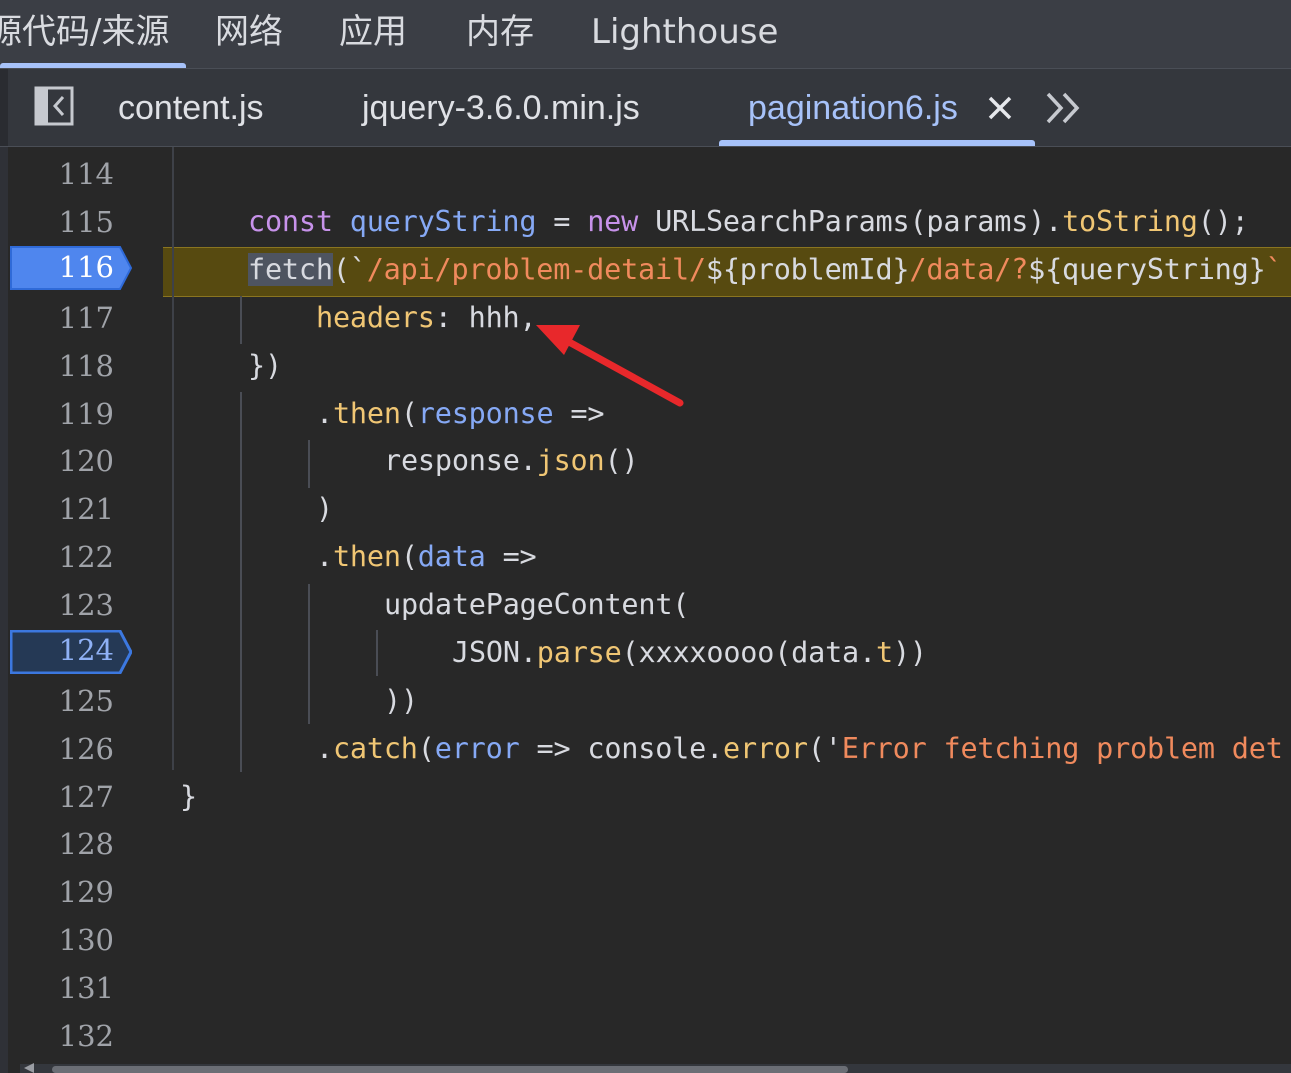  Describe the element at coordinates (54, 106) in the screenshot. I see `sidebar-toggle-icon` at that location.